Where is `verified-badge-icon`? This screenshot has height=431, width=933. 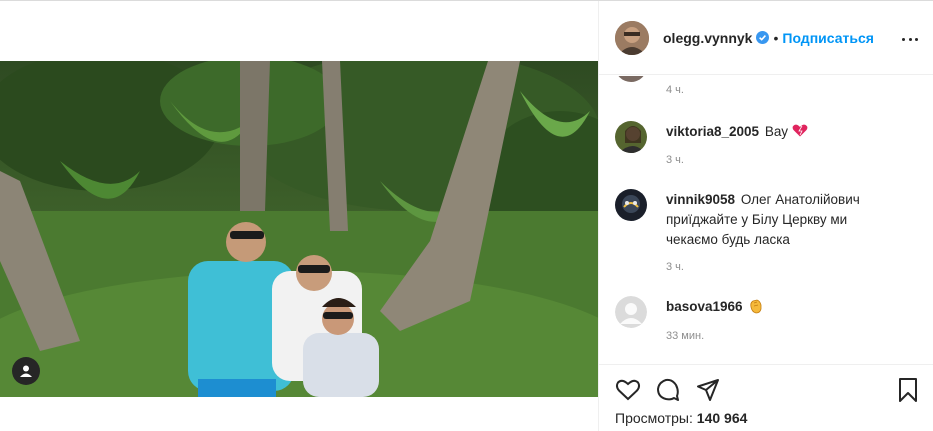
verified-badge-icon is located at coordinates (763, 37).